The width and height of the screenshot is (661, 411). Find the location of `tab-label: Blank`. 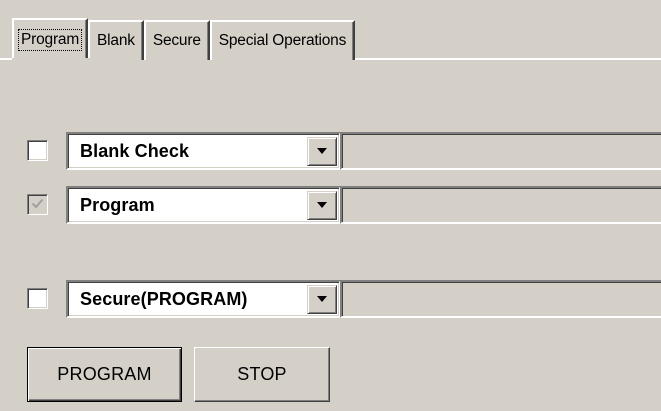

tab-label: Blank is located at coordinates (116, 40).